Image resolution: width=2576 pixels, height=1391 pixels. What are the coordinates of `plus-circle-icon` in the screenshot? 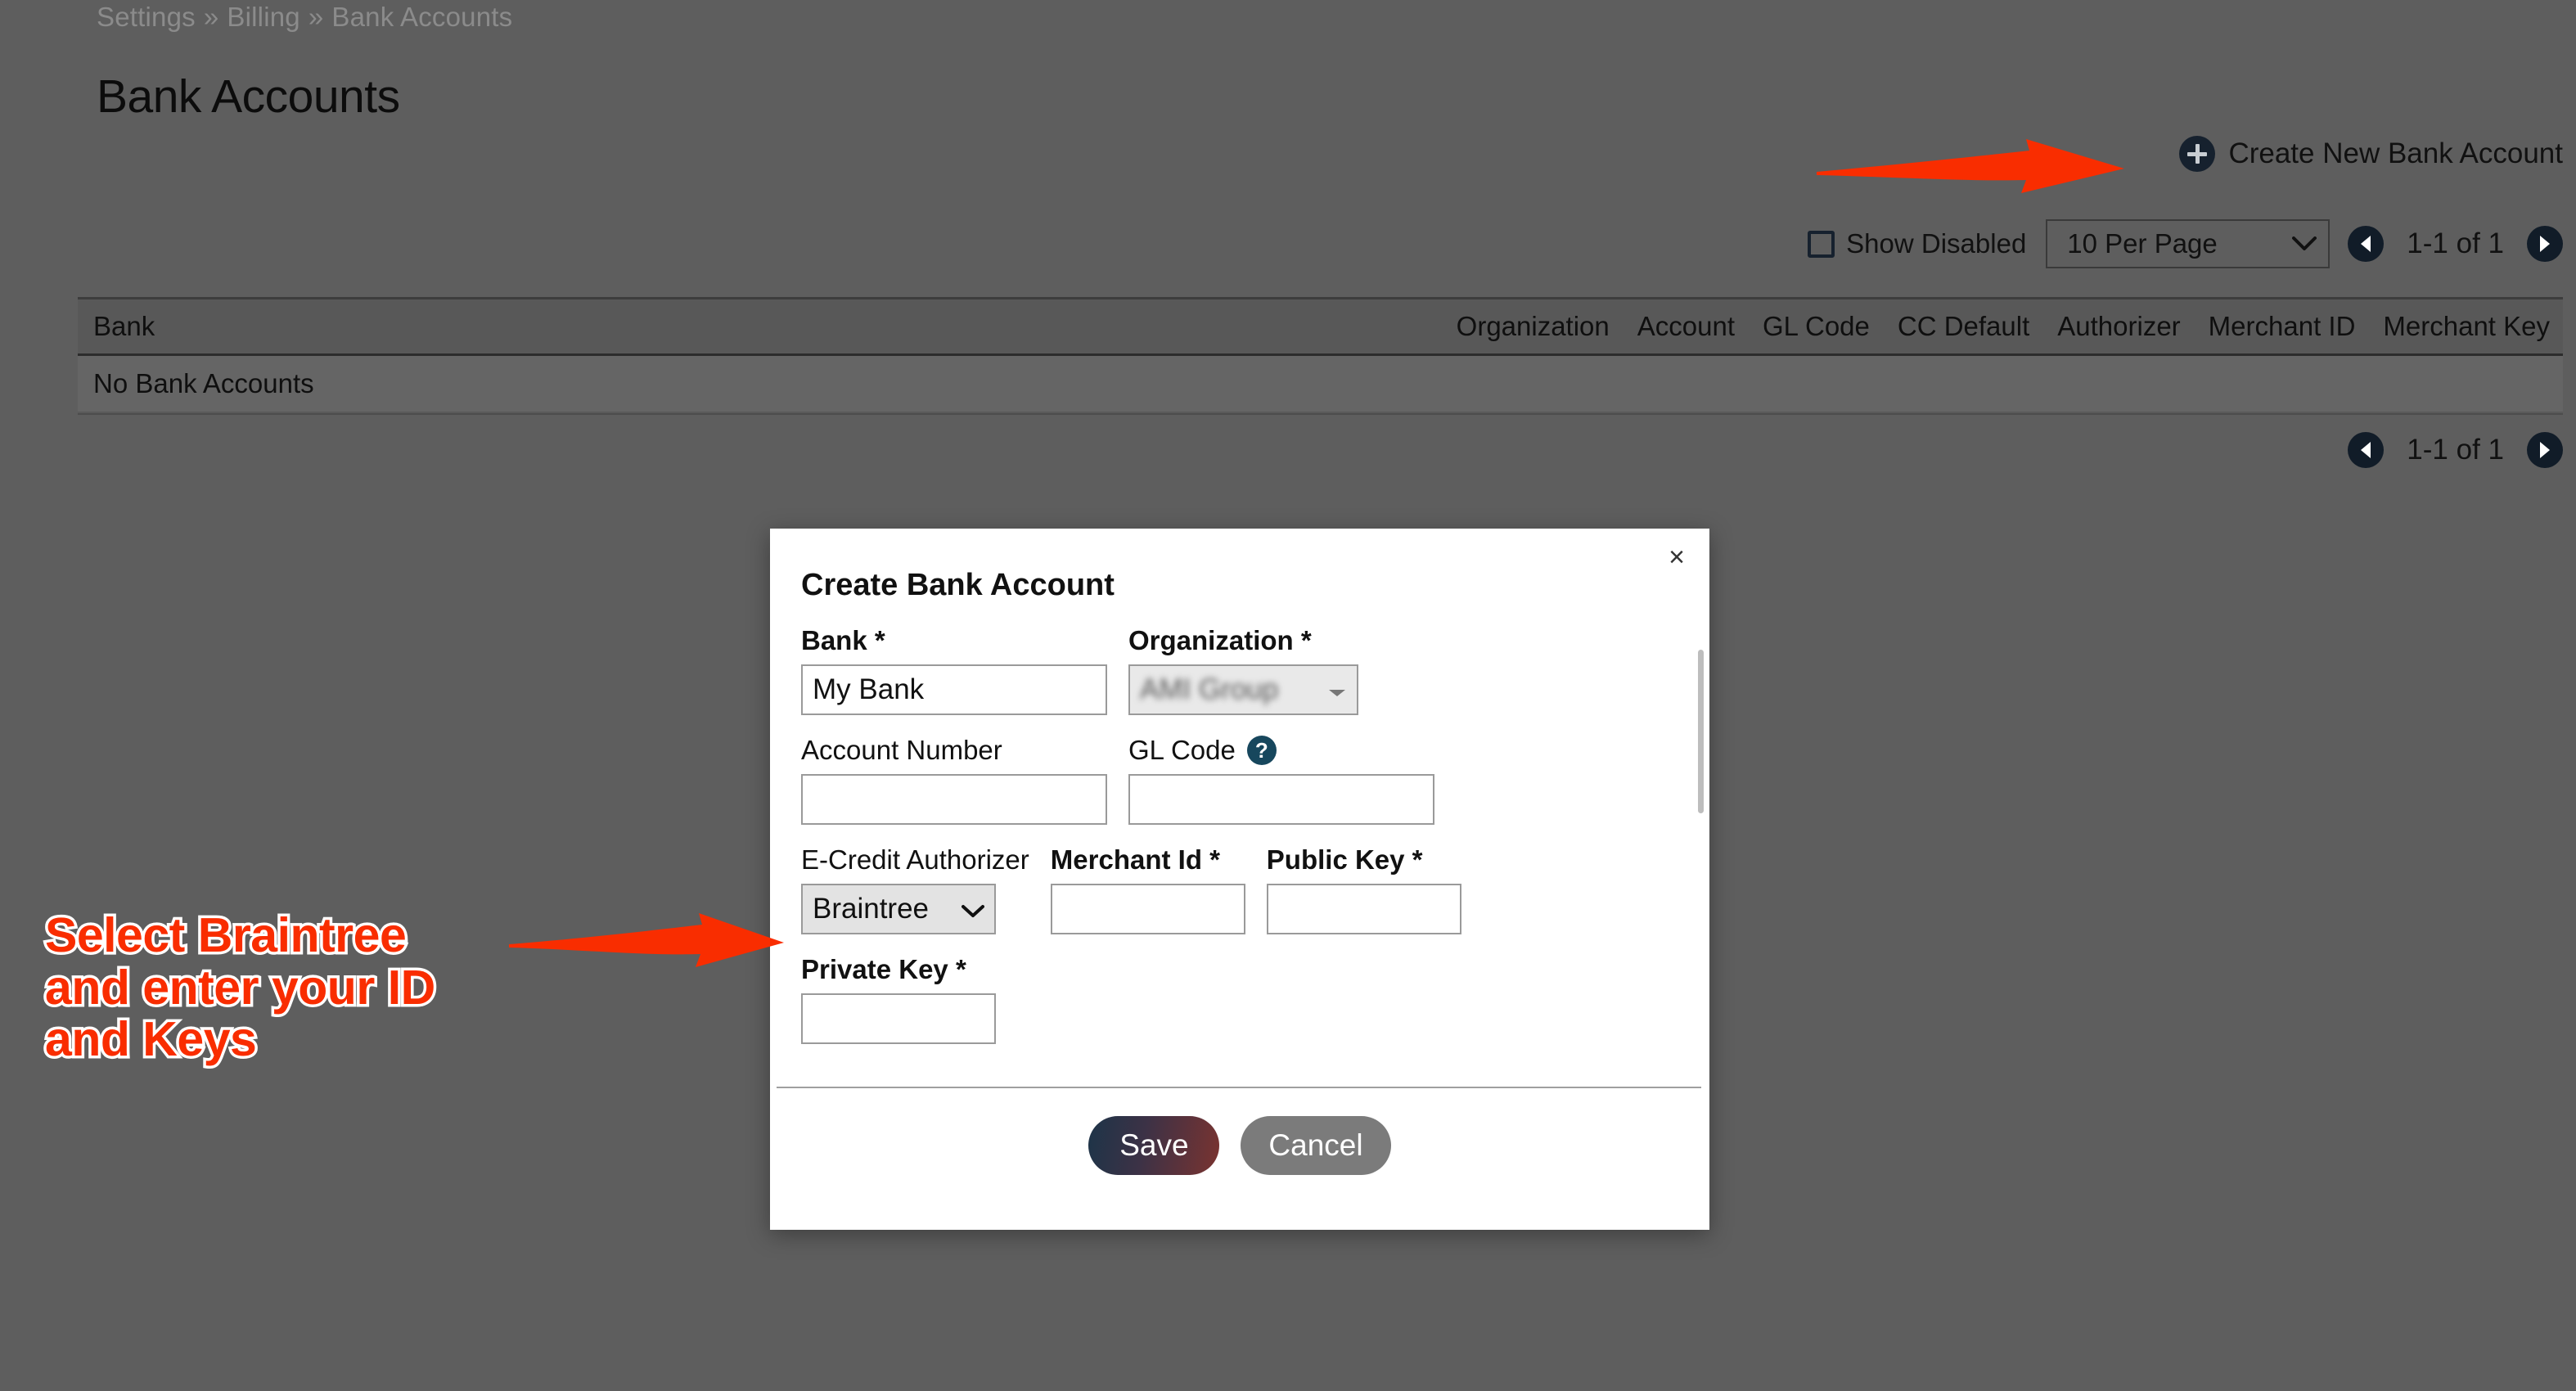 It's located at (2197, 154).